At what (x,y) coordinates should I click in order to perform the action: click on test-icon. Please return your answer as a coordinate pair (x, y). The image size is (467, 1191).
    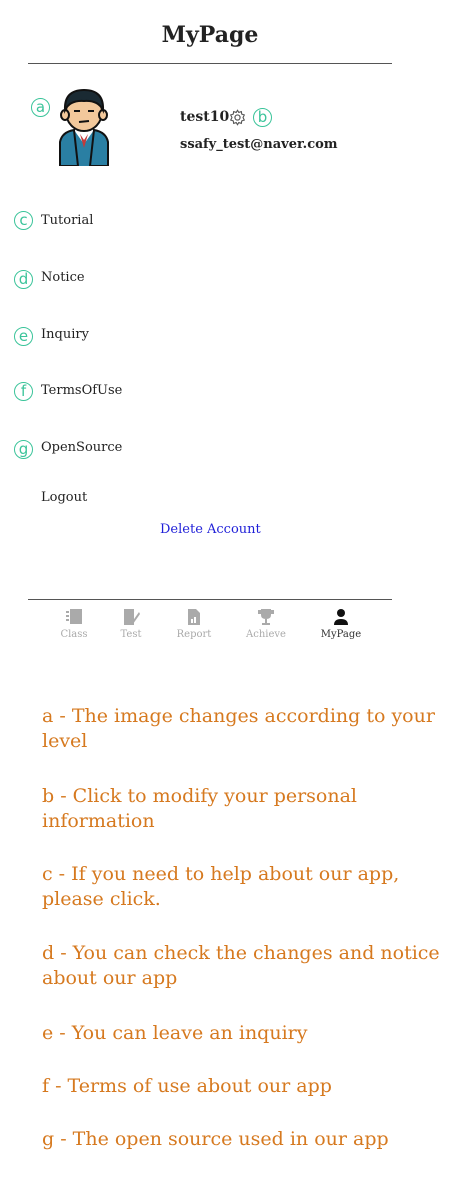
    Looking at the image, I should click on (132, 617).